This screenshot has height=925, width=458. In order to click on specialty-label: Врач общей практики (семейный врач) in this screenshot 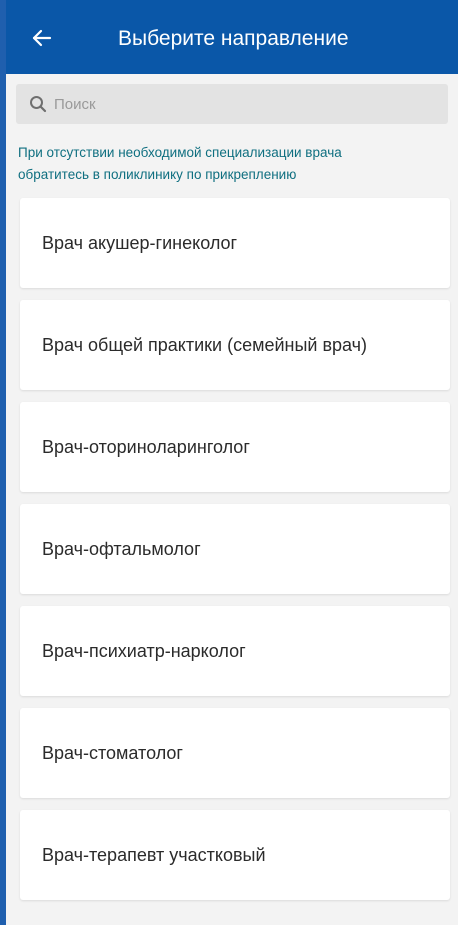, I will do `click(205, 344)`.